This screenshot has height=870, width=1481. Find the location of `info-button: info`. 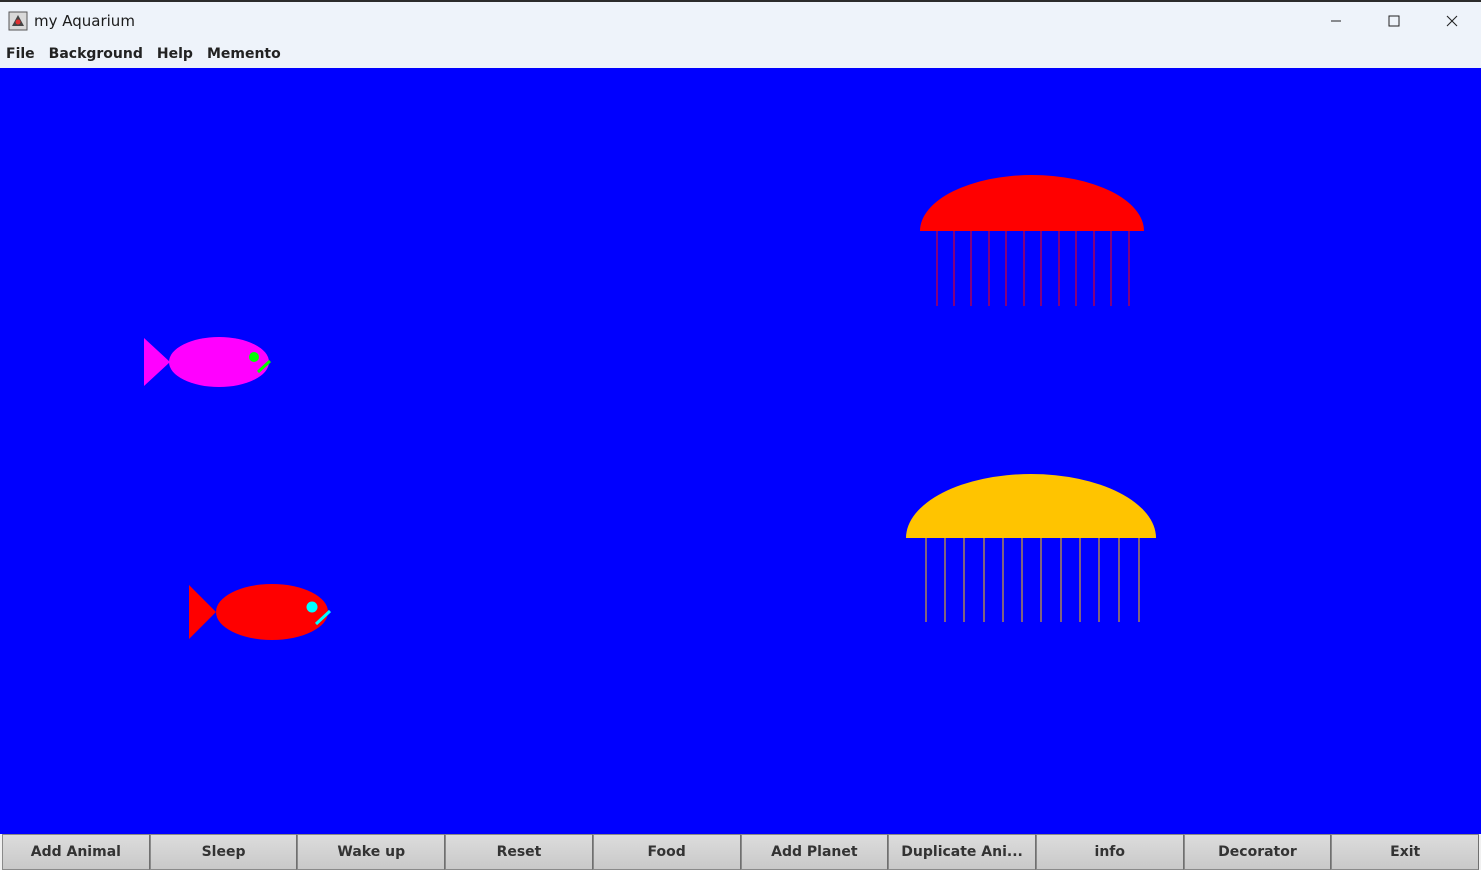

info-button: info is located at coordinates (1109, 852).